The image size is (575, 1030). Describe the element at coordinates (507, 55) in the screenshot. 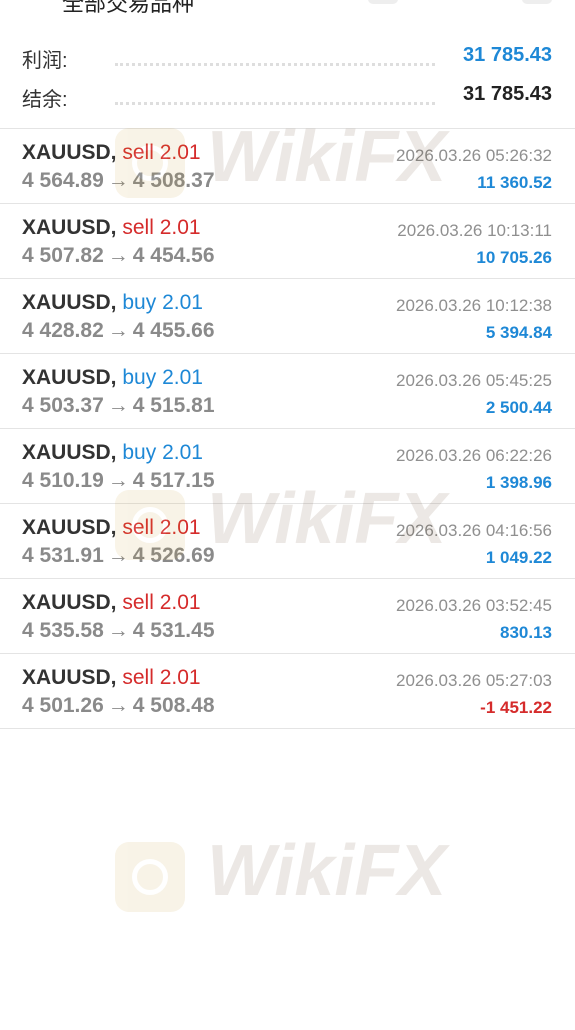

I see `profit-value: 31 785.43` at that location.